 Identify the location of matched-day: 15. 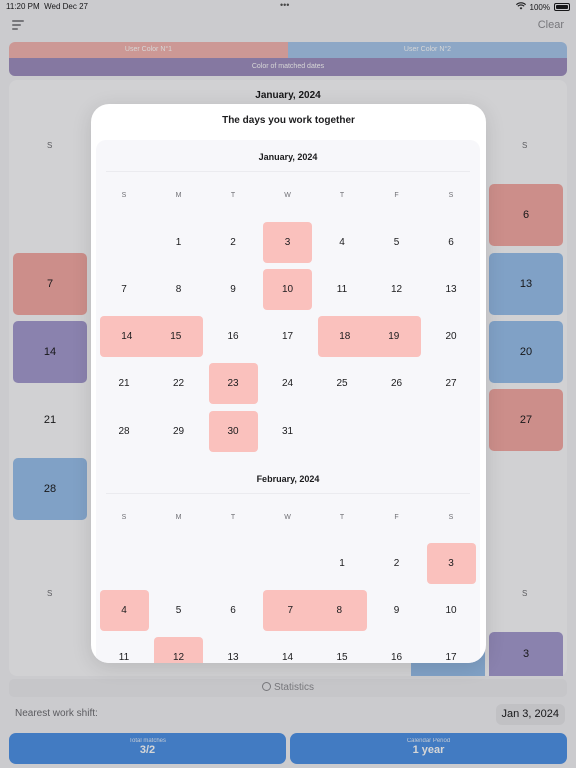
(175, 337).